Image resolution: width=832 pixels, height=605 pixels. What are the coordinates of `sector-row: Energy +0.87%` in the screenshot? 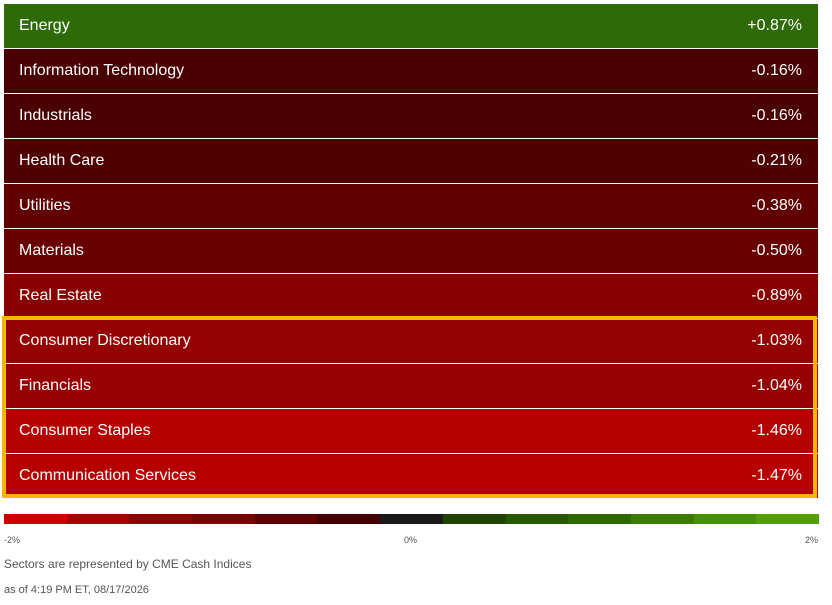 It's located at (411, 26).